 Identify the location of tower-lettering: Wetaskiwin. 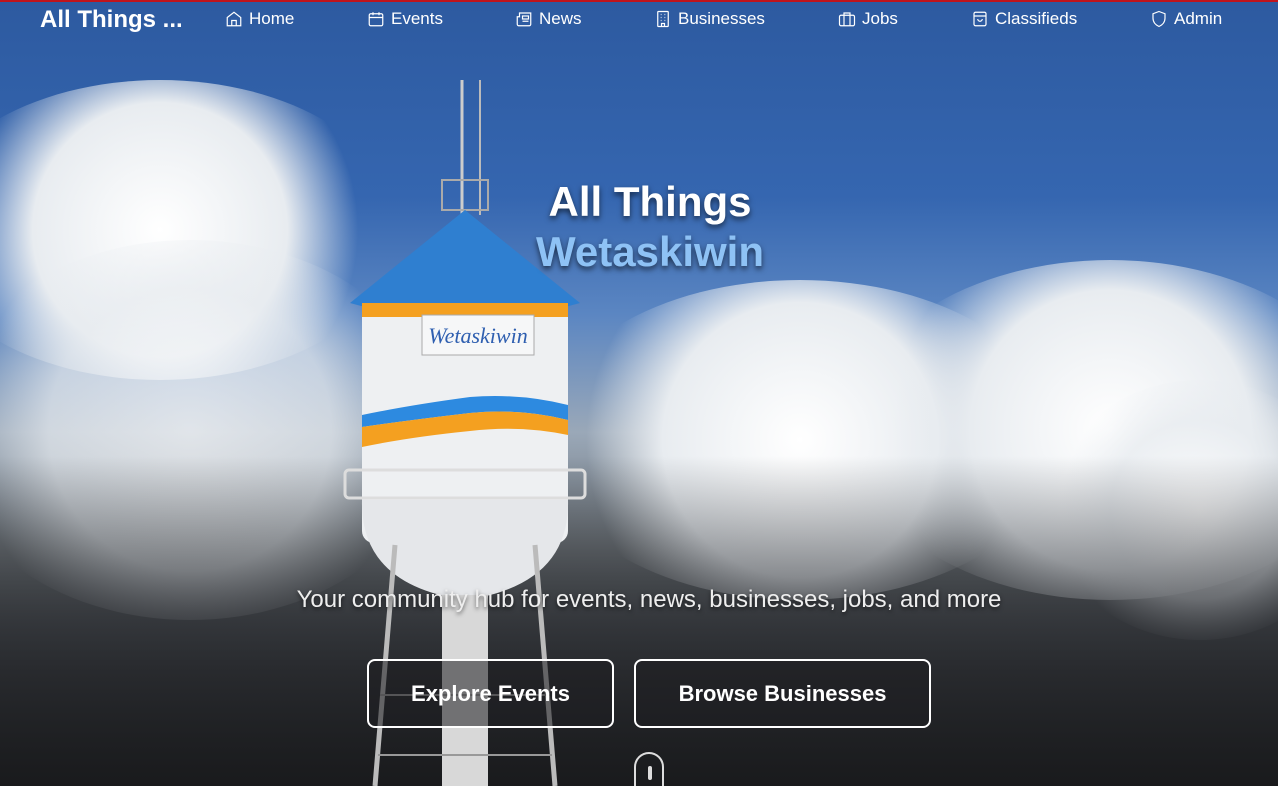
(477, 335).